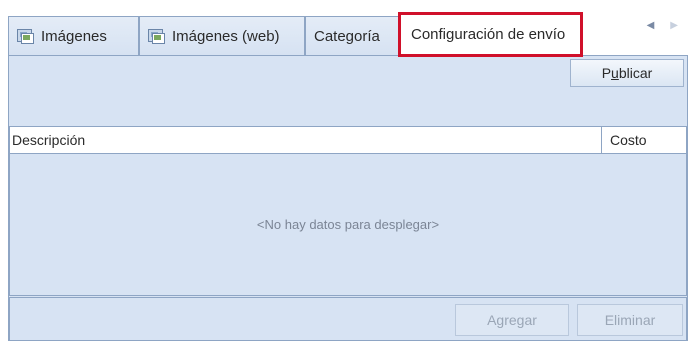 The image size is (689, 348). I want to click on image-web-icon, so click(156, 36).